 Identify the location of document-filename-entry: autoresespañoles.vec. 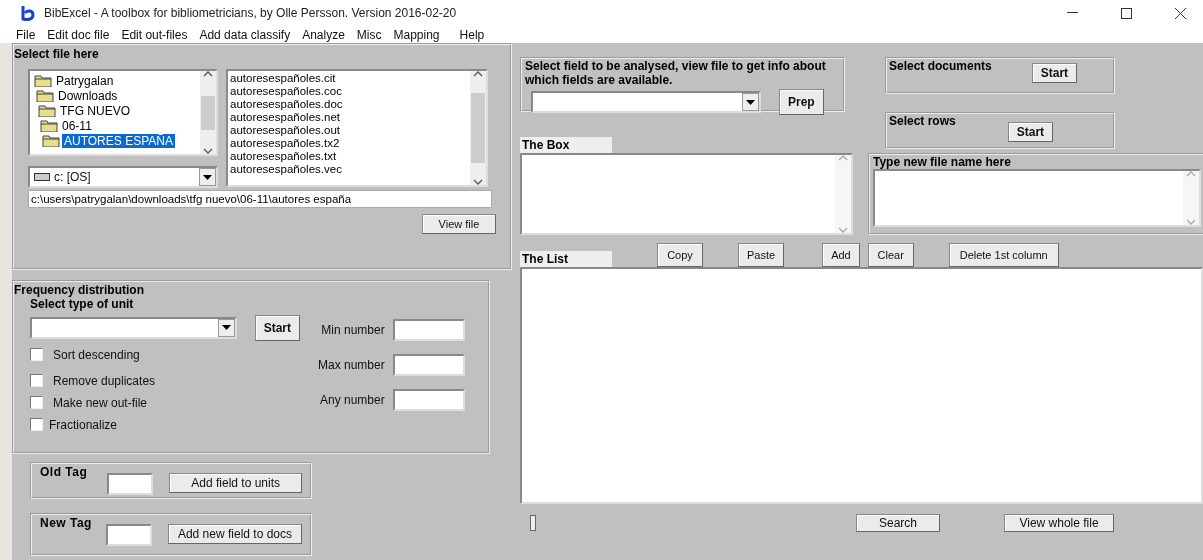
(349, 169).